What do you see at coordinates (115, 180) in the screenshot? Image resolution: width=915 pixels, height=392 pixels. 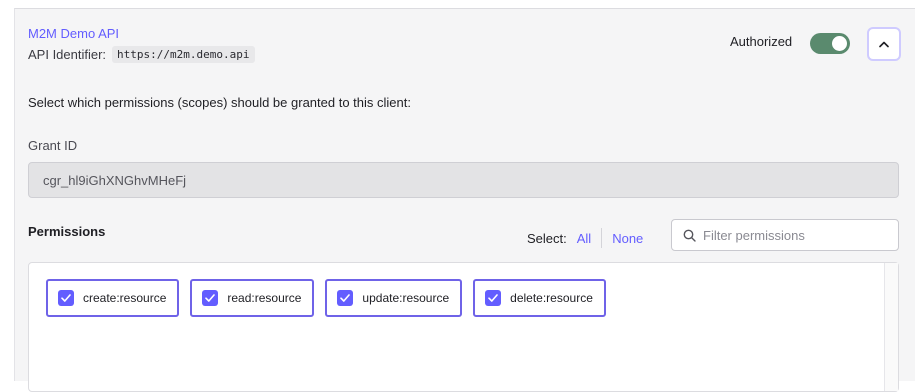 I see `grant-id-value: cgr_hl9iGhXNGhvMHeFj` at bounding box center [115, 180].